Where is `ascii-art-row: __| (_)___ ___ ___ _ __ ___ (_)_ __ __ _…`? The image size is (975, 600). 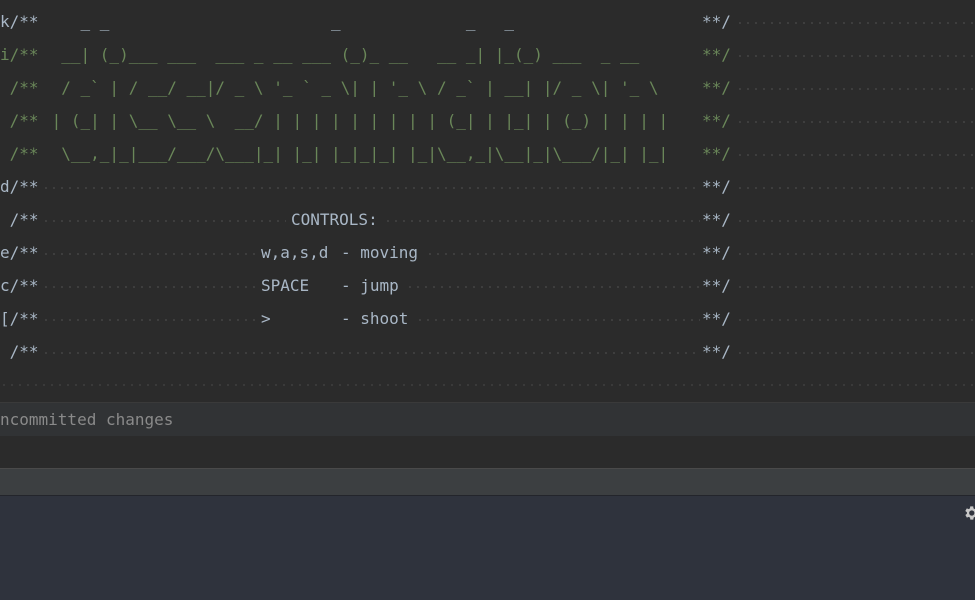 ascii-art-row: __| (_)___ ___ ___ _ __ ___ (_)_ __ __ _… is located at coordinates (341, 54).